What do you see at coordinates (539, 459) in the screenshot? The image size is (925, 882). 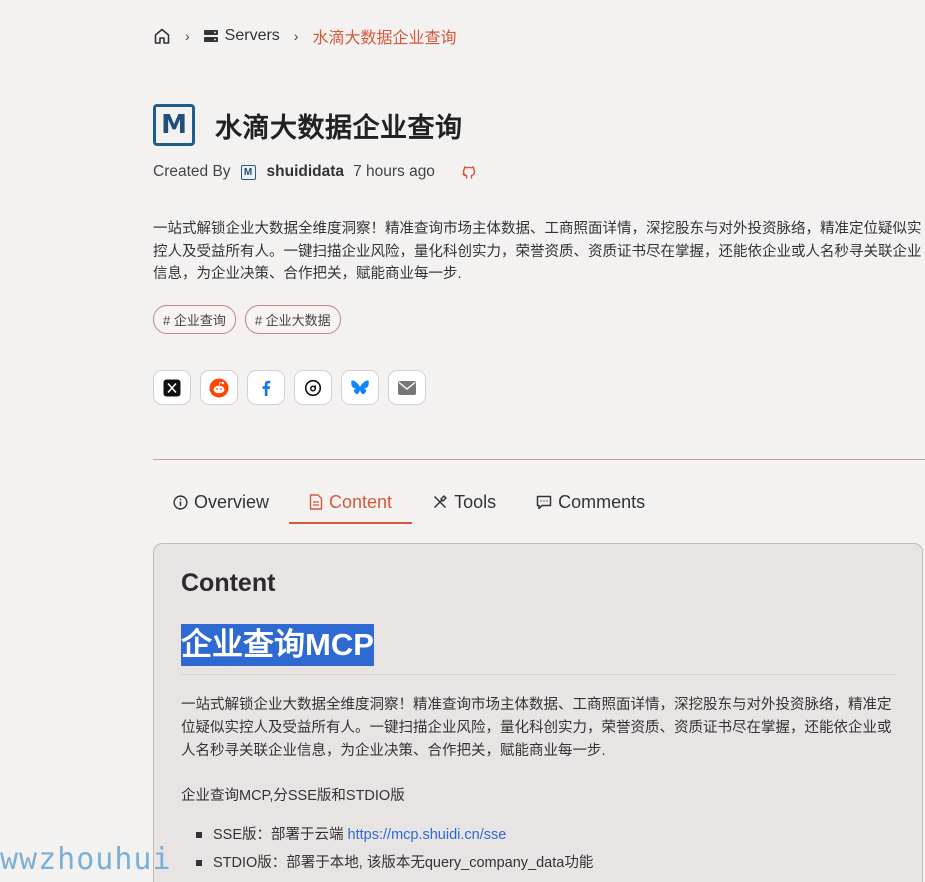 I see `divider` at bounding box center [539, 459].